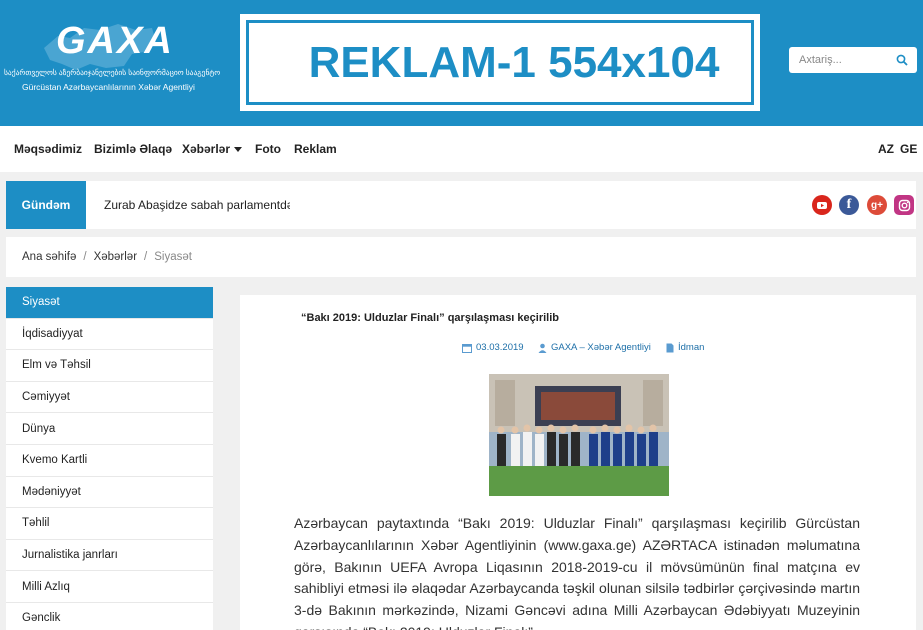 The image size is (923, 630). What do you see at coordinates (49, 257) in the screenshot?
I see `breadcrumb-home: Ana səhifə` at bounding box center [49, 257].